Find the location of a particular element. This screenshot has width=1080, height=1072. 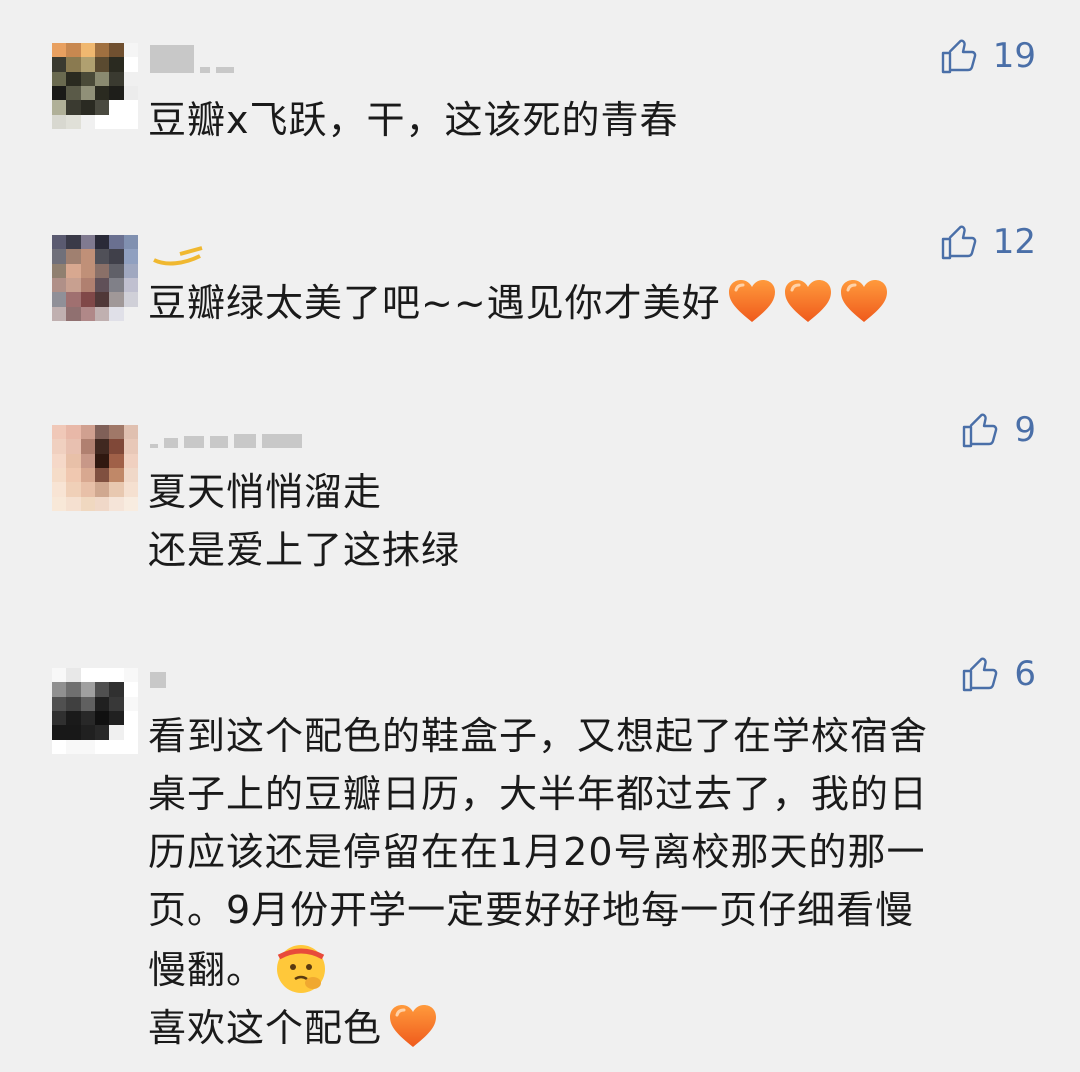

like-button: 12 is located at coordinates (987, 242).